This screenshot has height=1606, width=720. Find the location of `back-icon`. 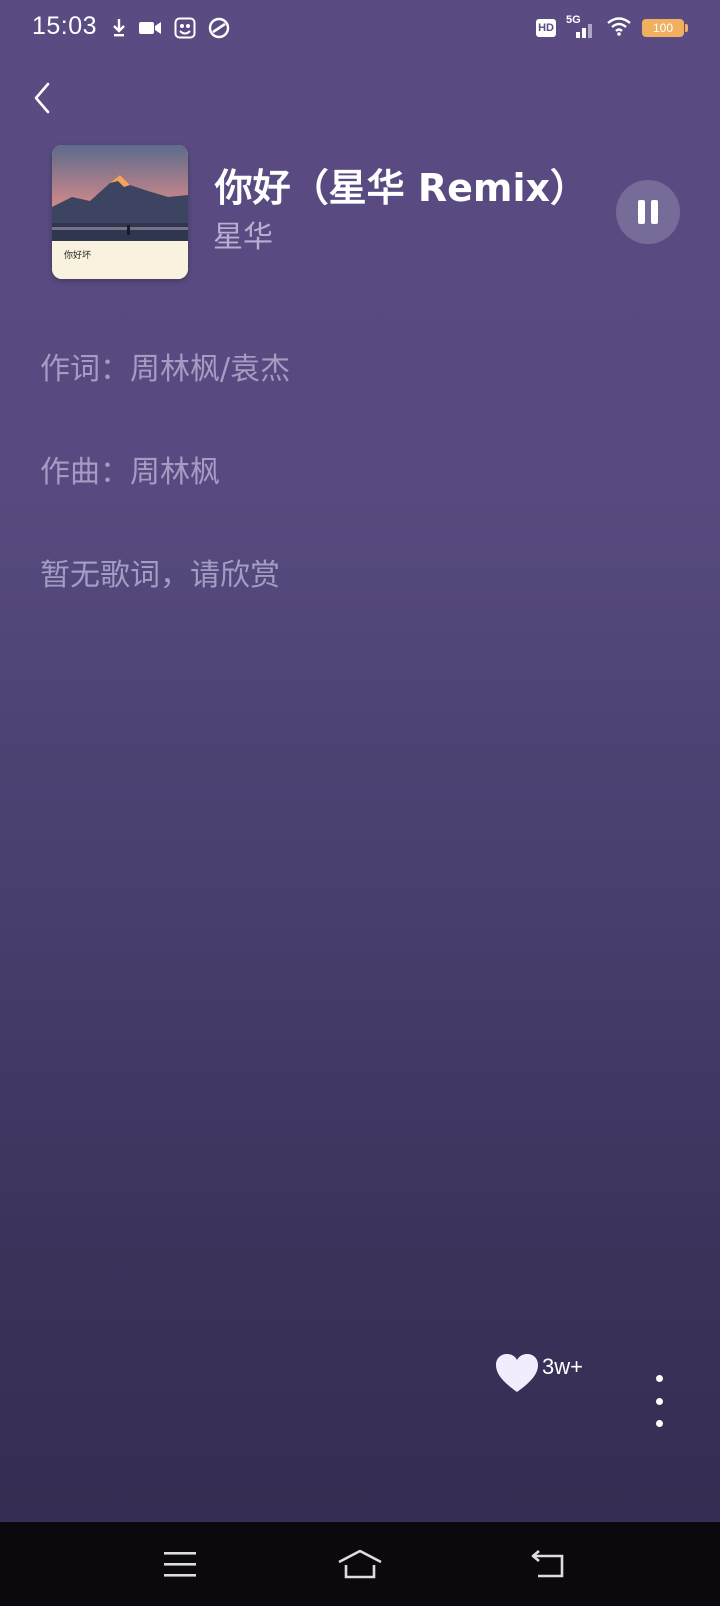

back-icon is located at coordinates (547, 1564).